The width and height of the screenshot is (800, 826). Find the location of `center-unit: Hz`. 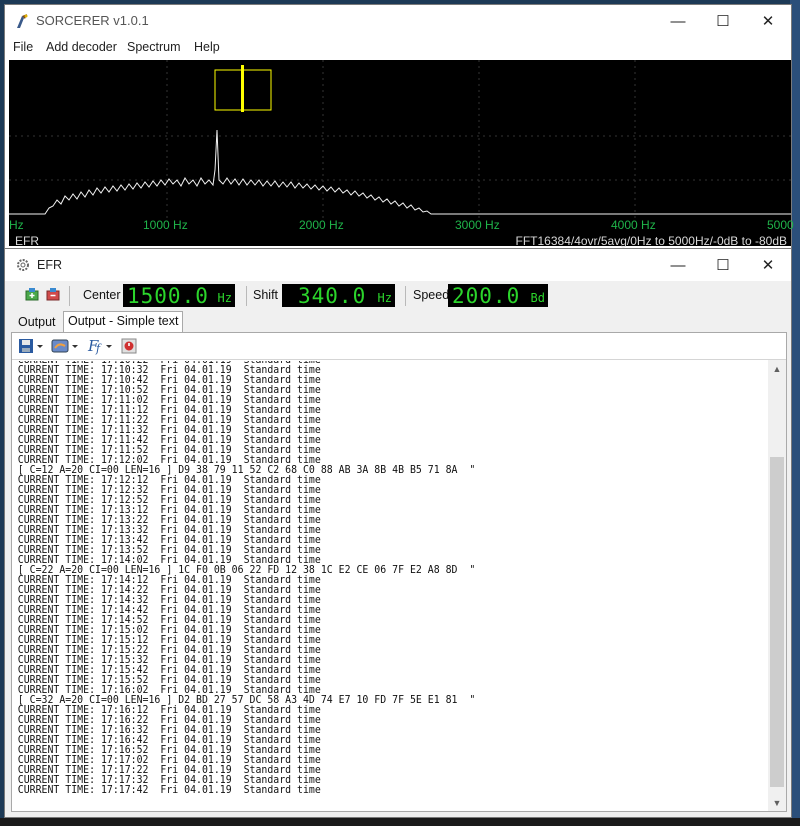

center-unit: Hz is located at coordinates (224, 298).